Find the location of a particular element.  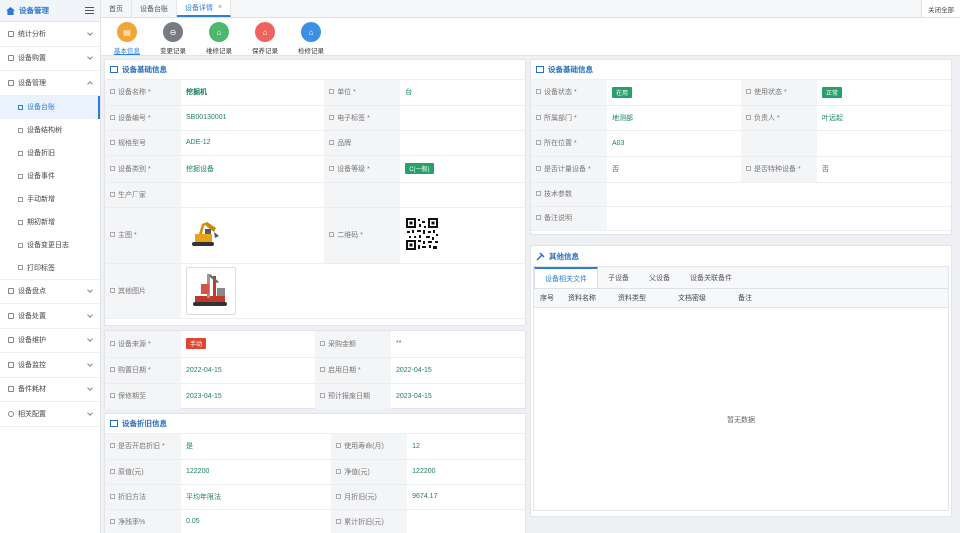

chevron-up-icon is located at coordinates (90, 83).